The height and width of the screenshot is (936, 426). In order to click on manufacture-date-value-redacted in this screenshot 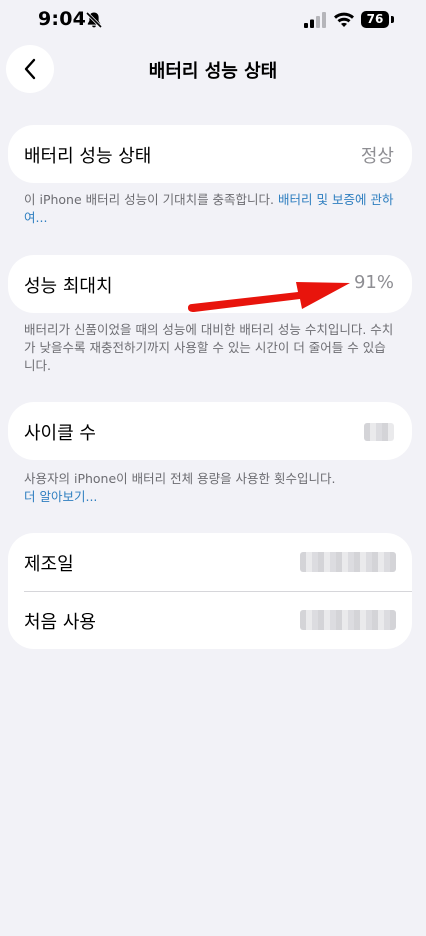, I will do `click(348, 562)`.